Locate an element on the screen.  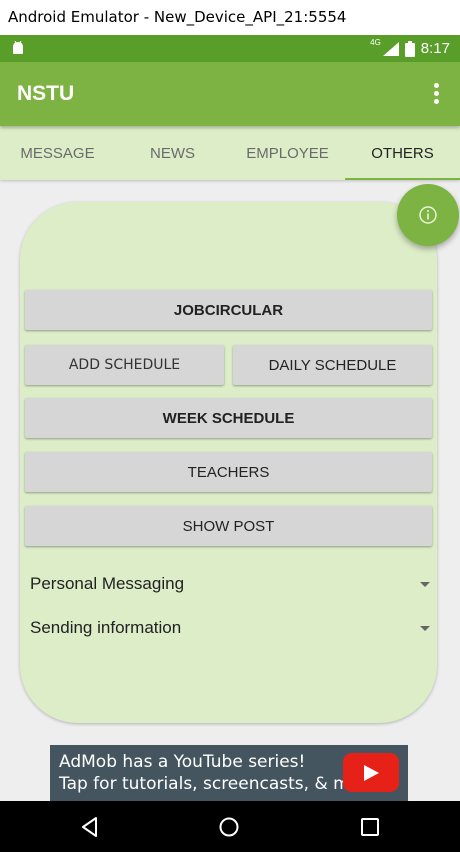
ad-line-1: AdMob has a YouTube series! is located at coordinates (182, 762).